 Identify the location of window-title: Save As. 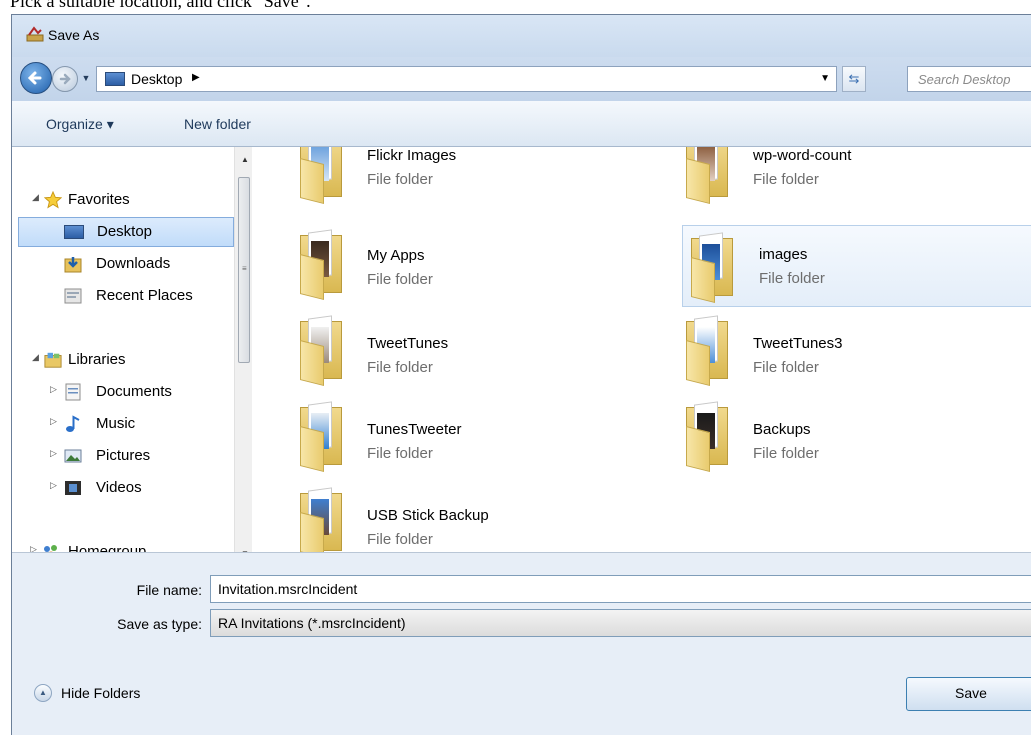
(74, 35).